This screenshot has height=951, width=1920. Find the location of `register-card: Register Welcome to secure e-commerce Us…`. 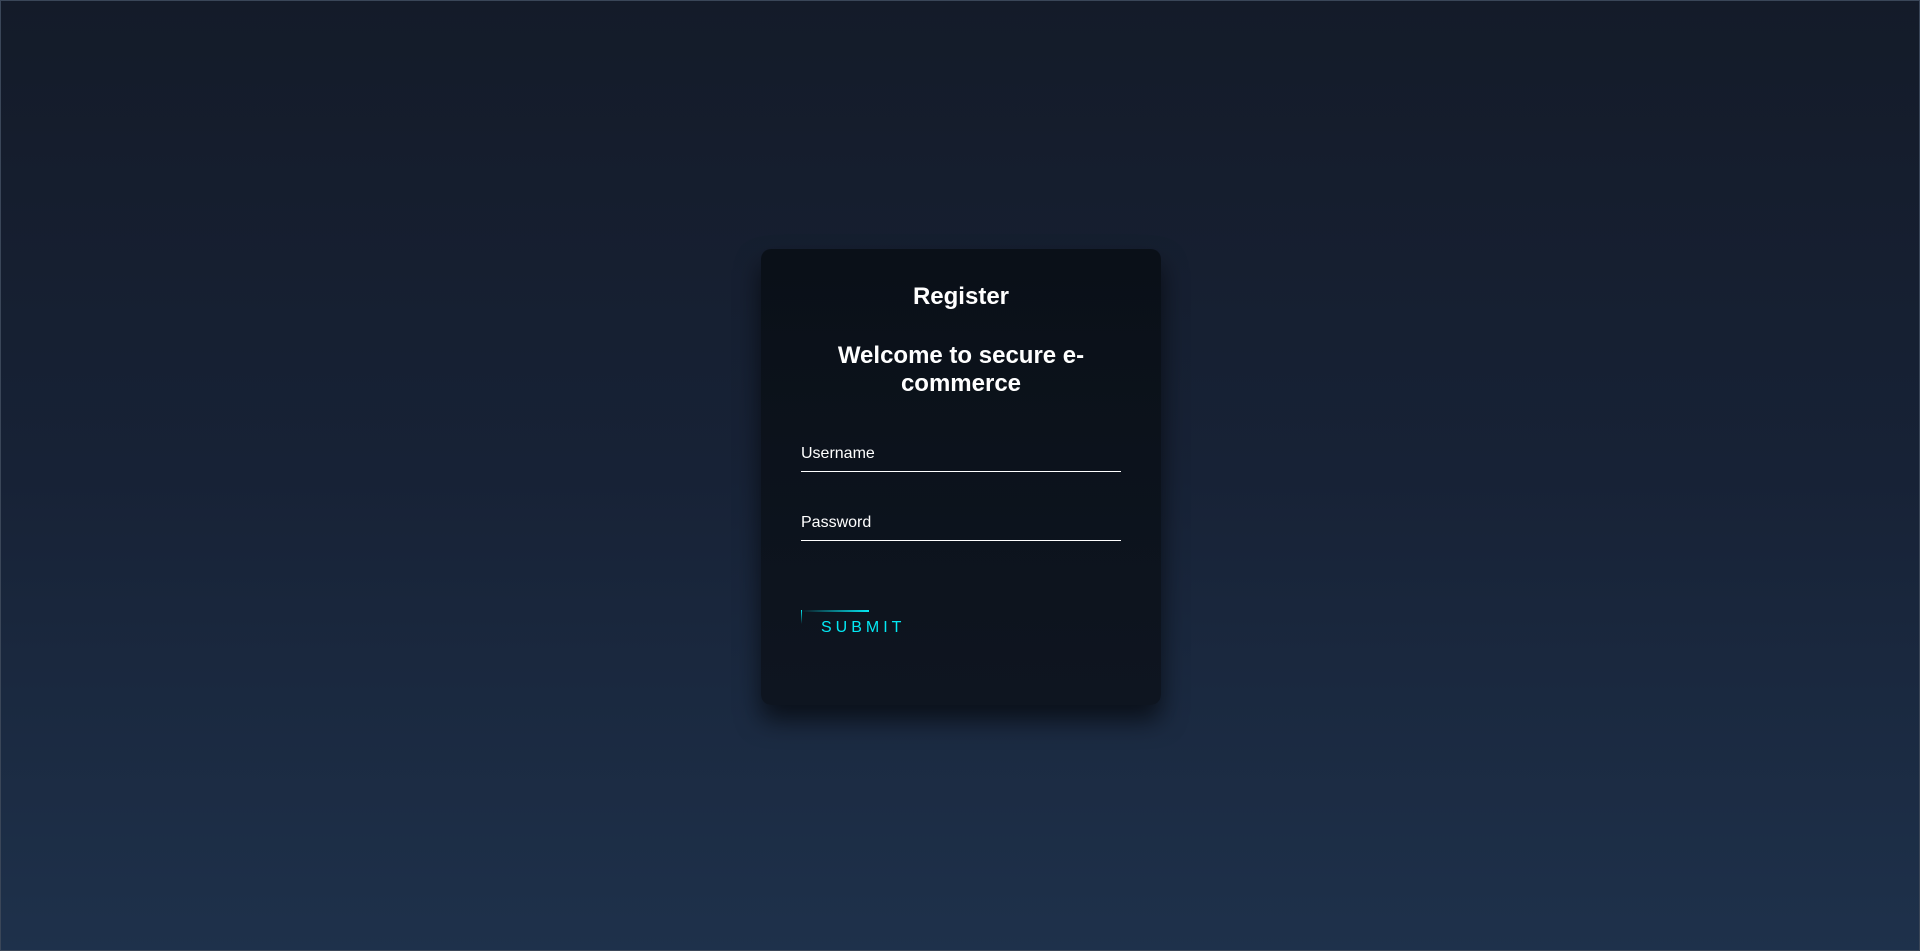

register-card: Register Welcome to secure e-commerce Us… is located at coordinates (961, 477).